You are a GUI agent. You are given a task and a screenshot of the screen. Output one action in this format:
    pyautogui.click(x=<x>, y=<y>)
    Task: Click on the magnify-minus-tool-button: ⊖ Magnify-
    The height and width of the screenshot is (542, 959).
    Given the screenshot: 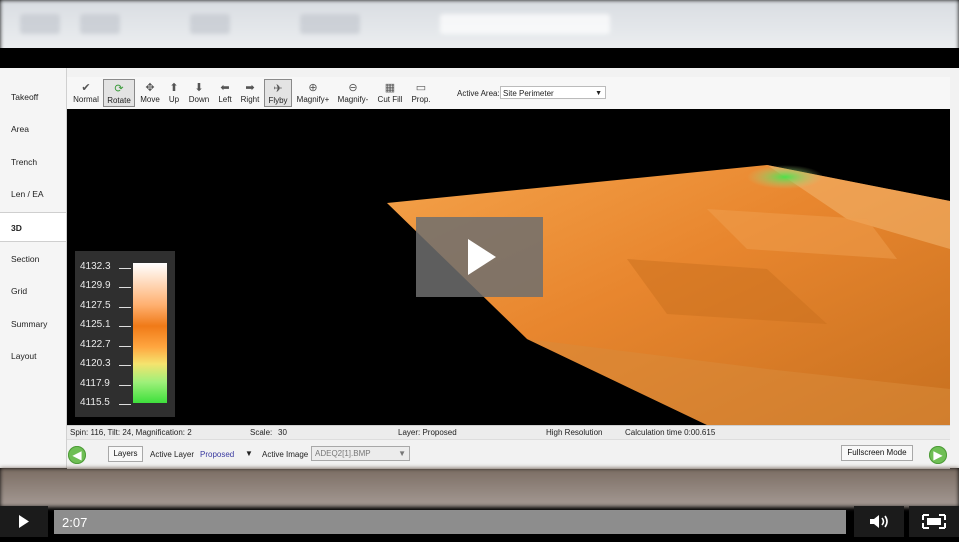 What is the action you would take?
    pyautogui.click(x=353, y=93)
    